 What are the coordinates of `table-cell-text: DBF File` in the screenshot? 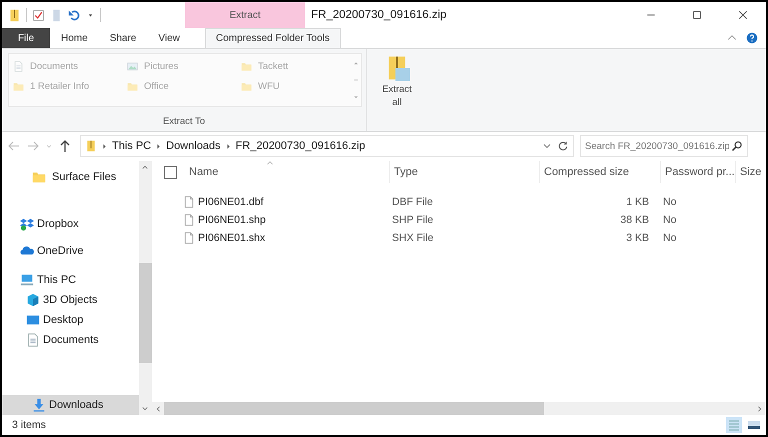 It's located at (412, 202).